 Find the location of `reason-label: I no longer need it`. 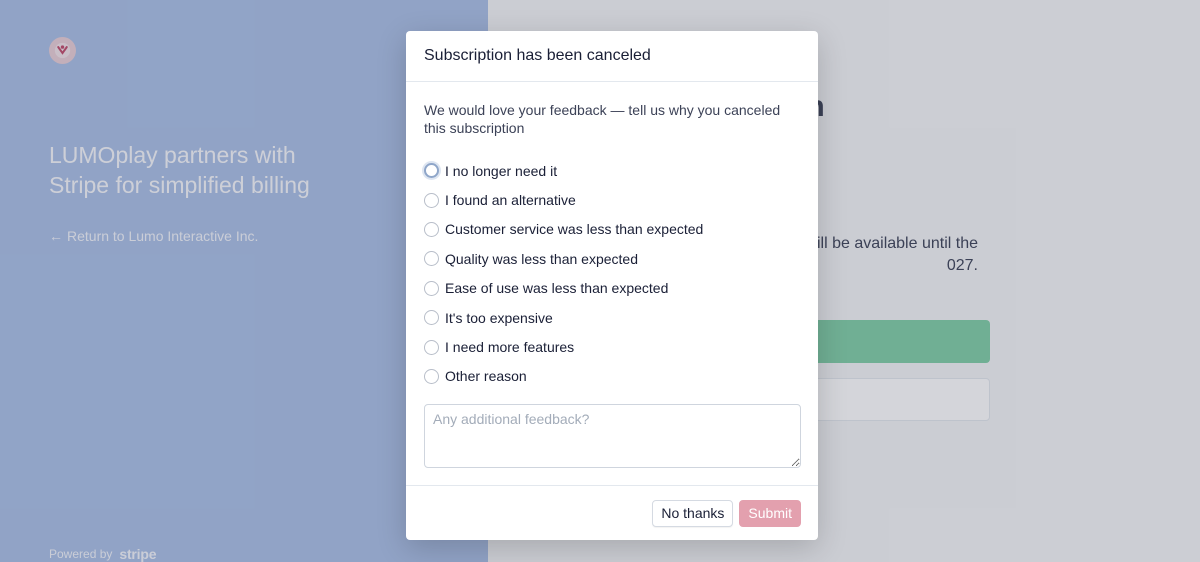

reason-label: I no longer need it is located at coordinates (501, 170).